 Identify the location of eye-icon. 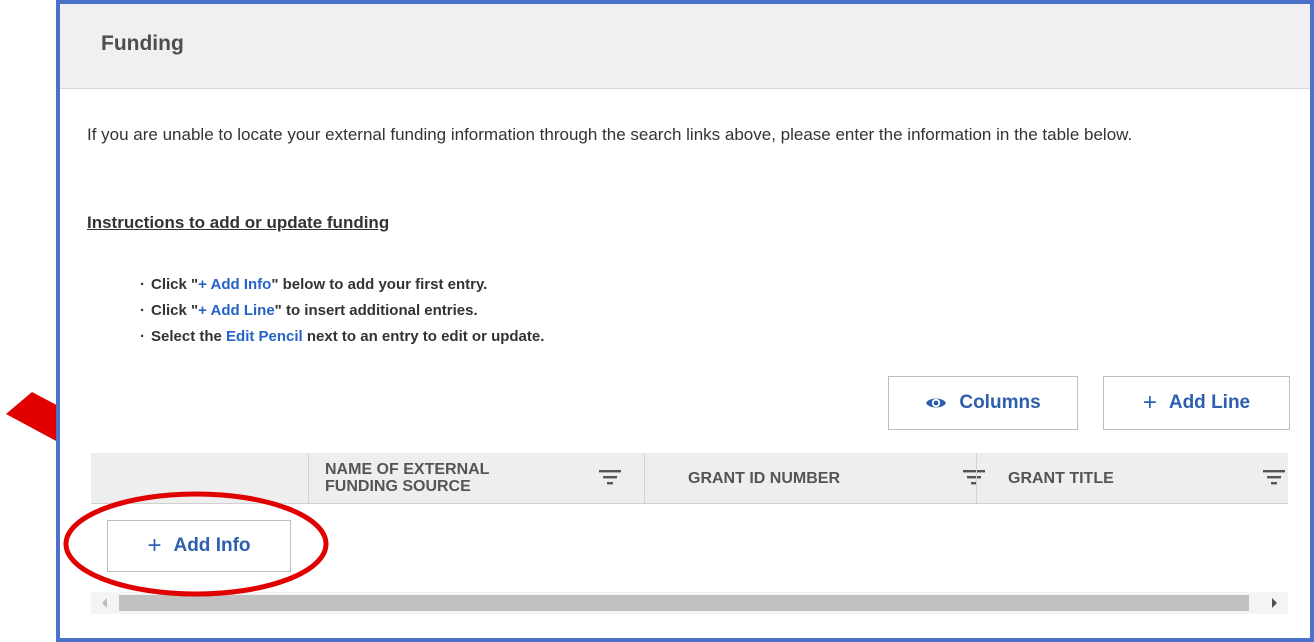
(936, 403).